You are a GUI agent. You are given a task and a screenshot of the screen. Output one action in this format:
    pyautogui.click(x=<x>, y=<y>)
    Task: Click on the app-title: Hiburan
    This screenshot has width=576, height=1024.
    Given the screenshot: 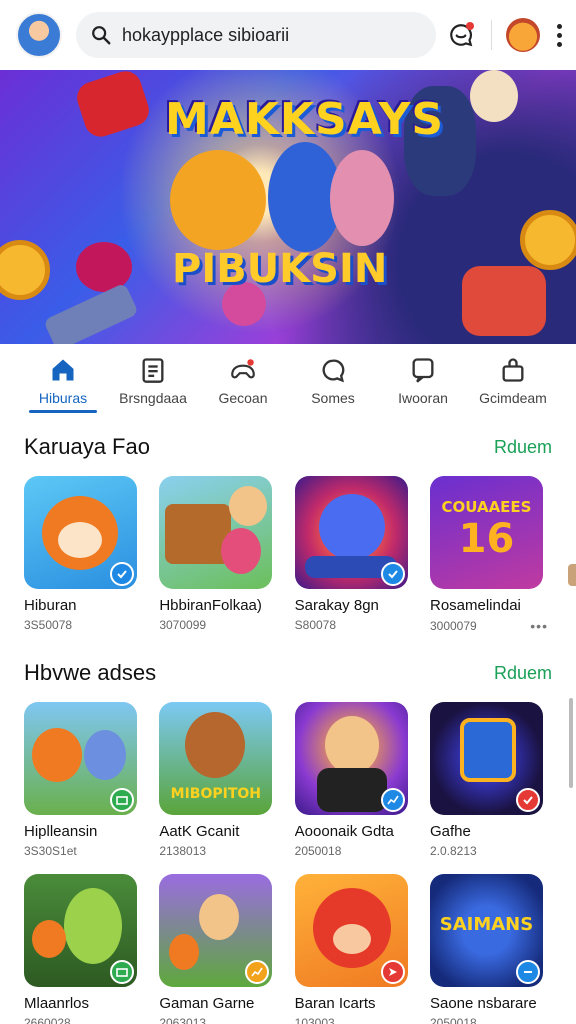 What is the action you would take?
    pyautogui.click(x=50, y=605)
    